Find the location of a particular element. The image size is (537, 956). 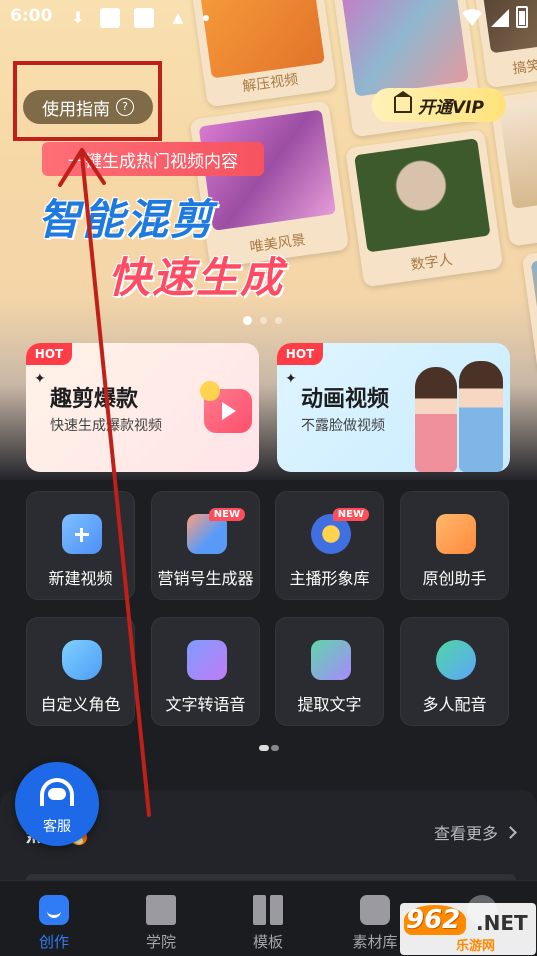

view-more-link: 查看更多 is located at coordinates (475, 832).